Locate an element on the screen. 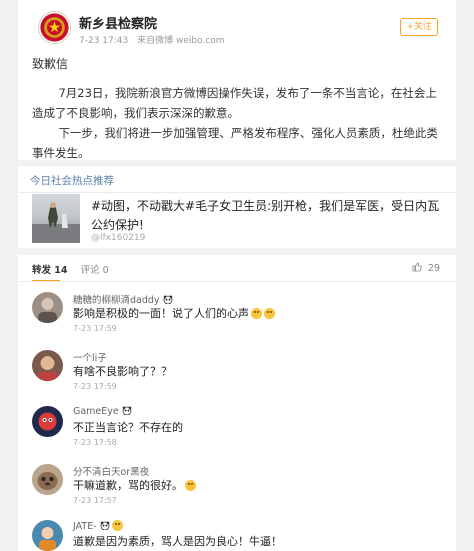  repost-text: 影响是积极的一面！说了人们的心声 is located at coordinates (174, 313).